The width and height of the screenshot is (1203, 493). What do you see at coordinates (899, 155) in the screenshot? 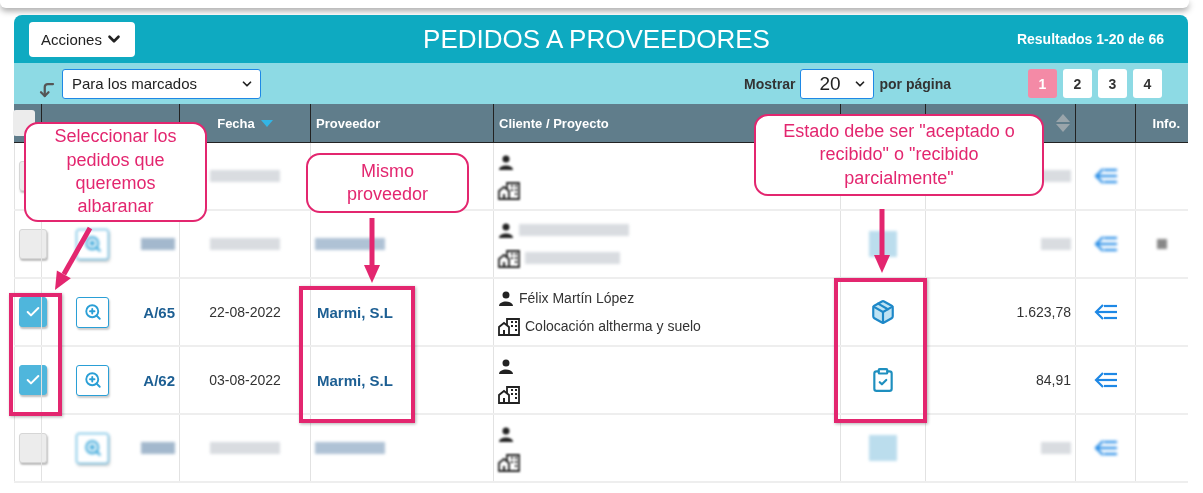
I see `callout-tooltip: Estado debe ser "aceptado o recibido" o "recibido parcialmente"` at bounding box center [899, 155].